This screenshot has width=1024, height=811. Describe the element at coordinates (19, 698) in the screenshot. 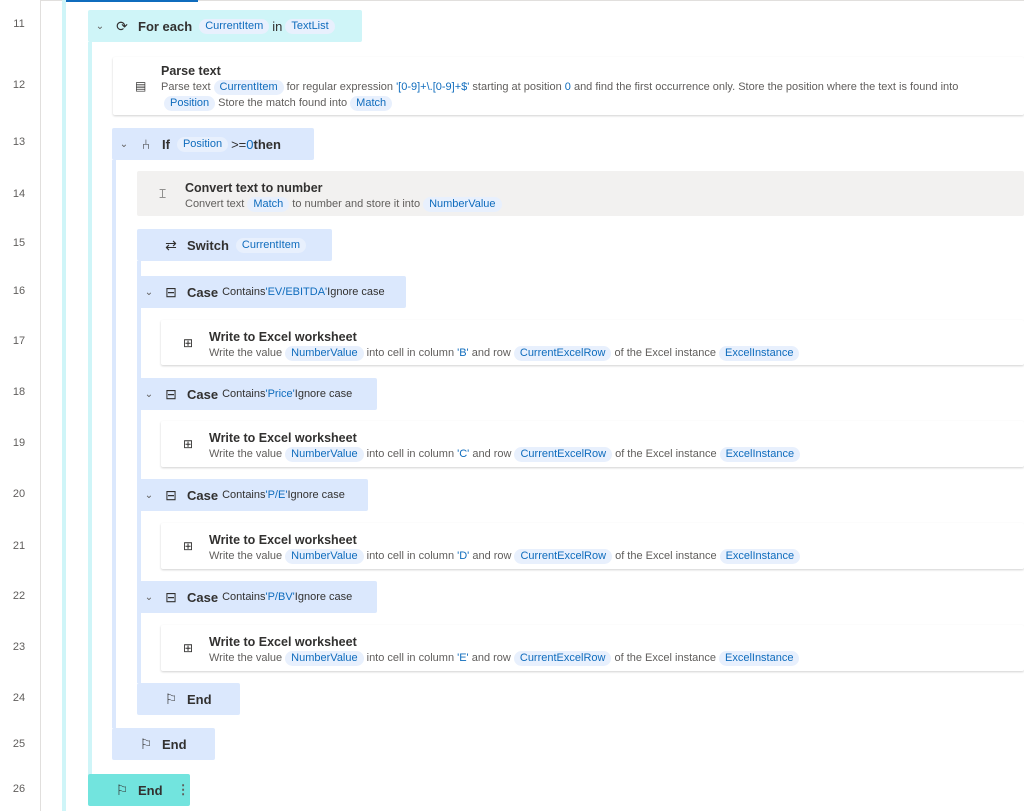

I see `line-number: 24` at that location.